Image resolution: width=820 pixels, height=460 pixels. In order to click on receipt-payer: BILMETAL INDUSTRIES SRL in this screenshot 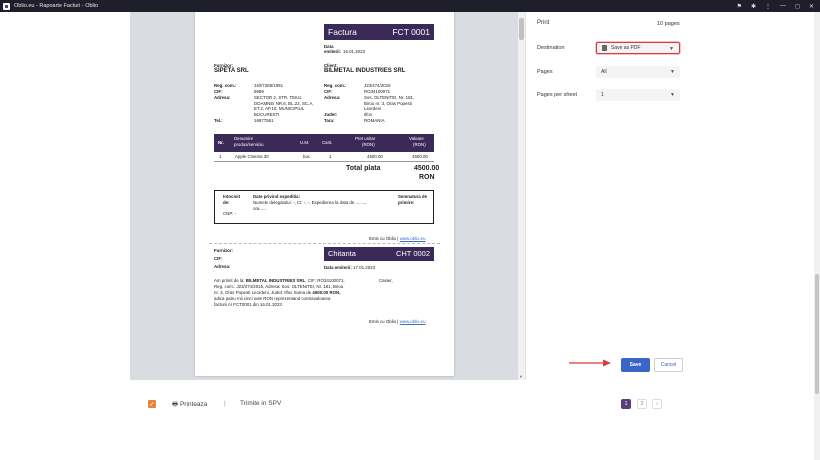, I will do `click(275, 280)`.